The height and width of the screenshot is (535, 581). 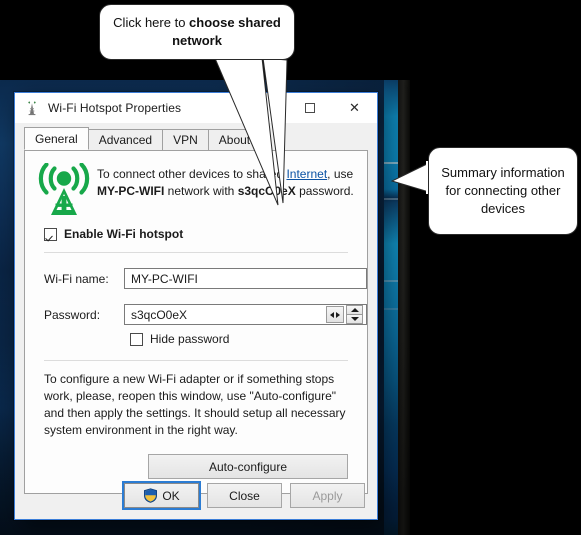 I want to click on tab-strip: General Advanced VPN About, so click(x=200, y=138).